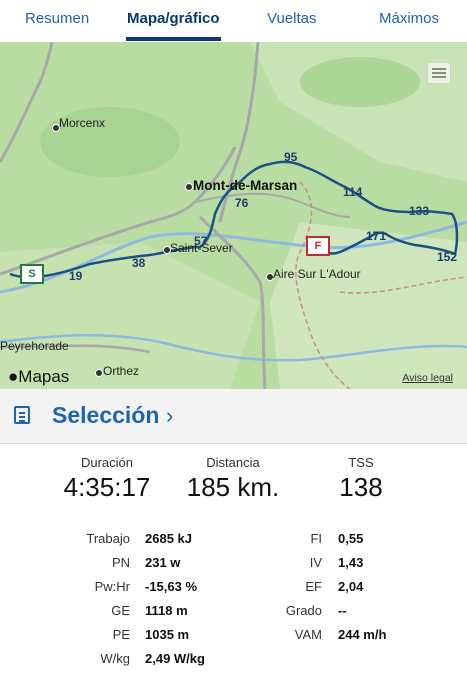 This screenshot has width=467, height=684. Describe the element at coordinates (427, 378) in the screenshot. I see `legal-link: Aviso legal` at that location.